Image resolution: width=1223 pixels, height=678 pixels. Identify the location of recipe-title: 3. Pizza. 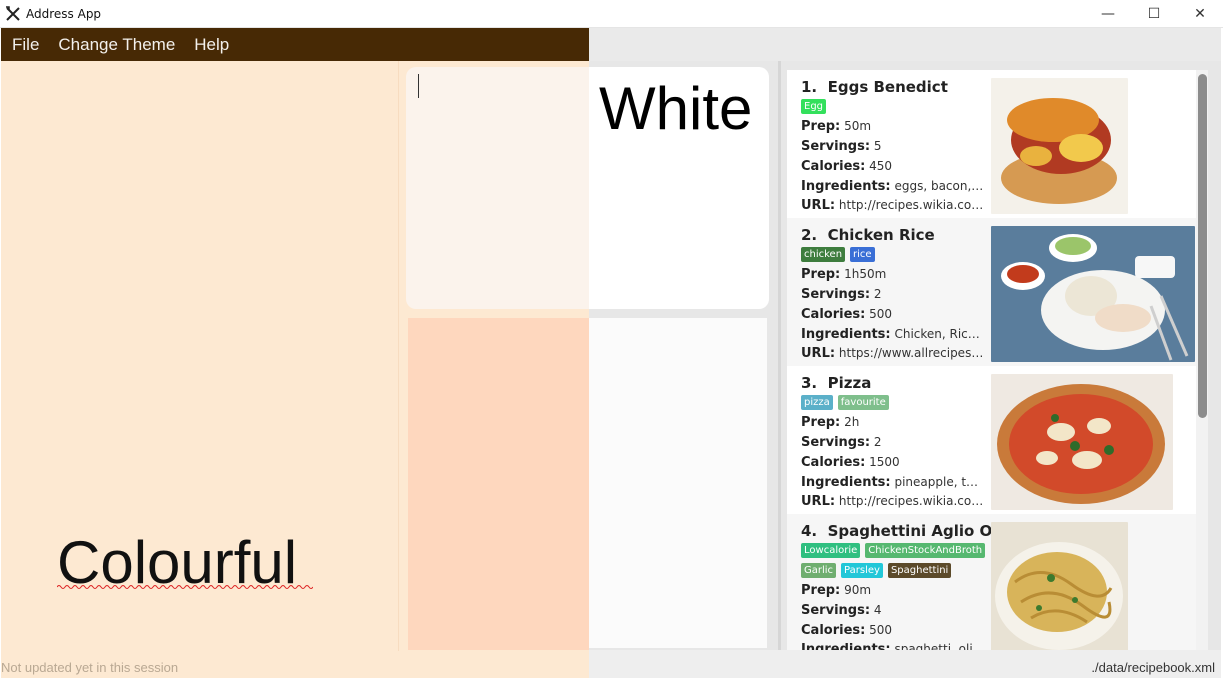
(836, 383).